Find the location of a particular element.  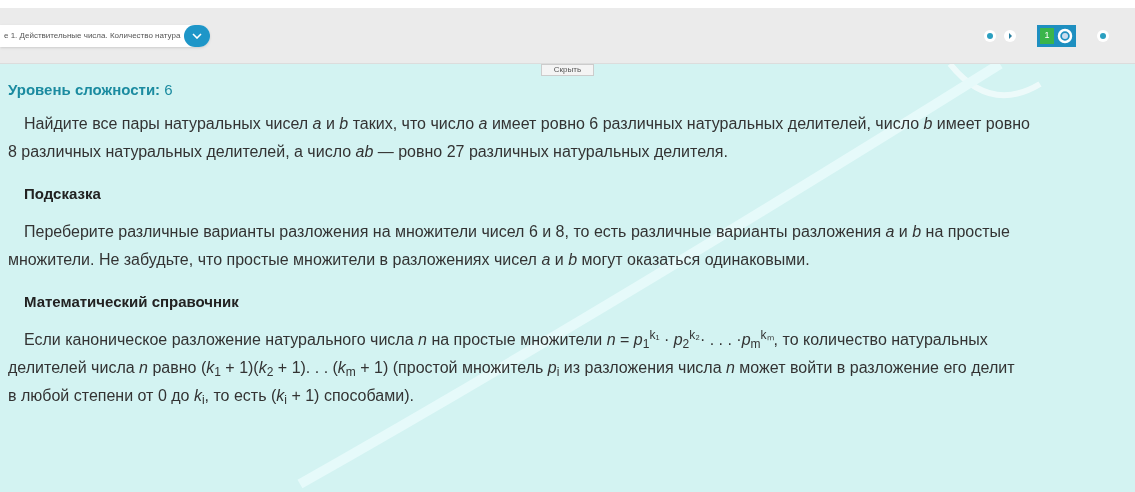

paragraph-line: 8 различных натуральных делителей, а число ab — ровно 27 различных натуральных делителя. is located at coordinates (368, 151).